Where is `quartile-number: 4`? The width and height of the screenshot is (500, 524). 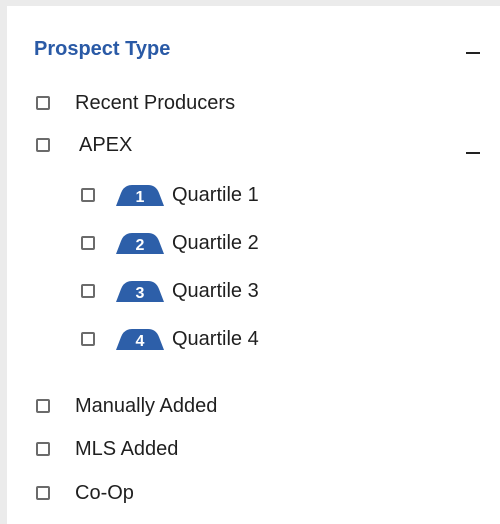
quartile-number: 4 is located at coordinates (140, 341).